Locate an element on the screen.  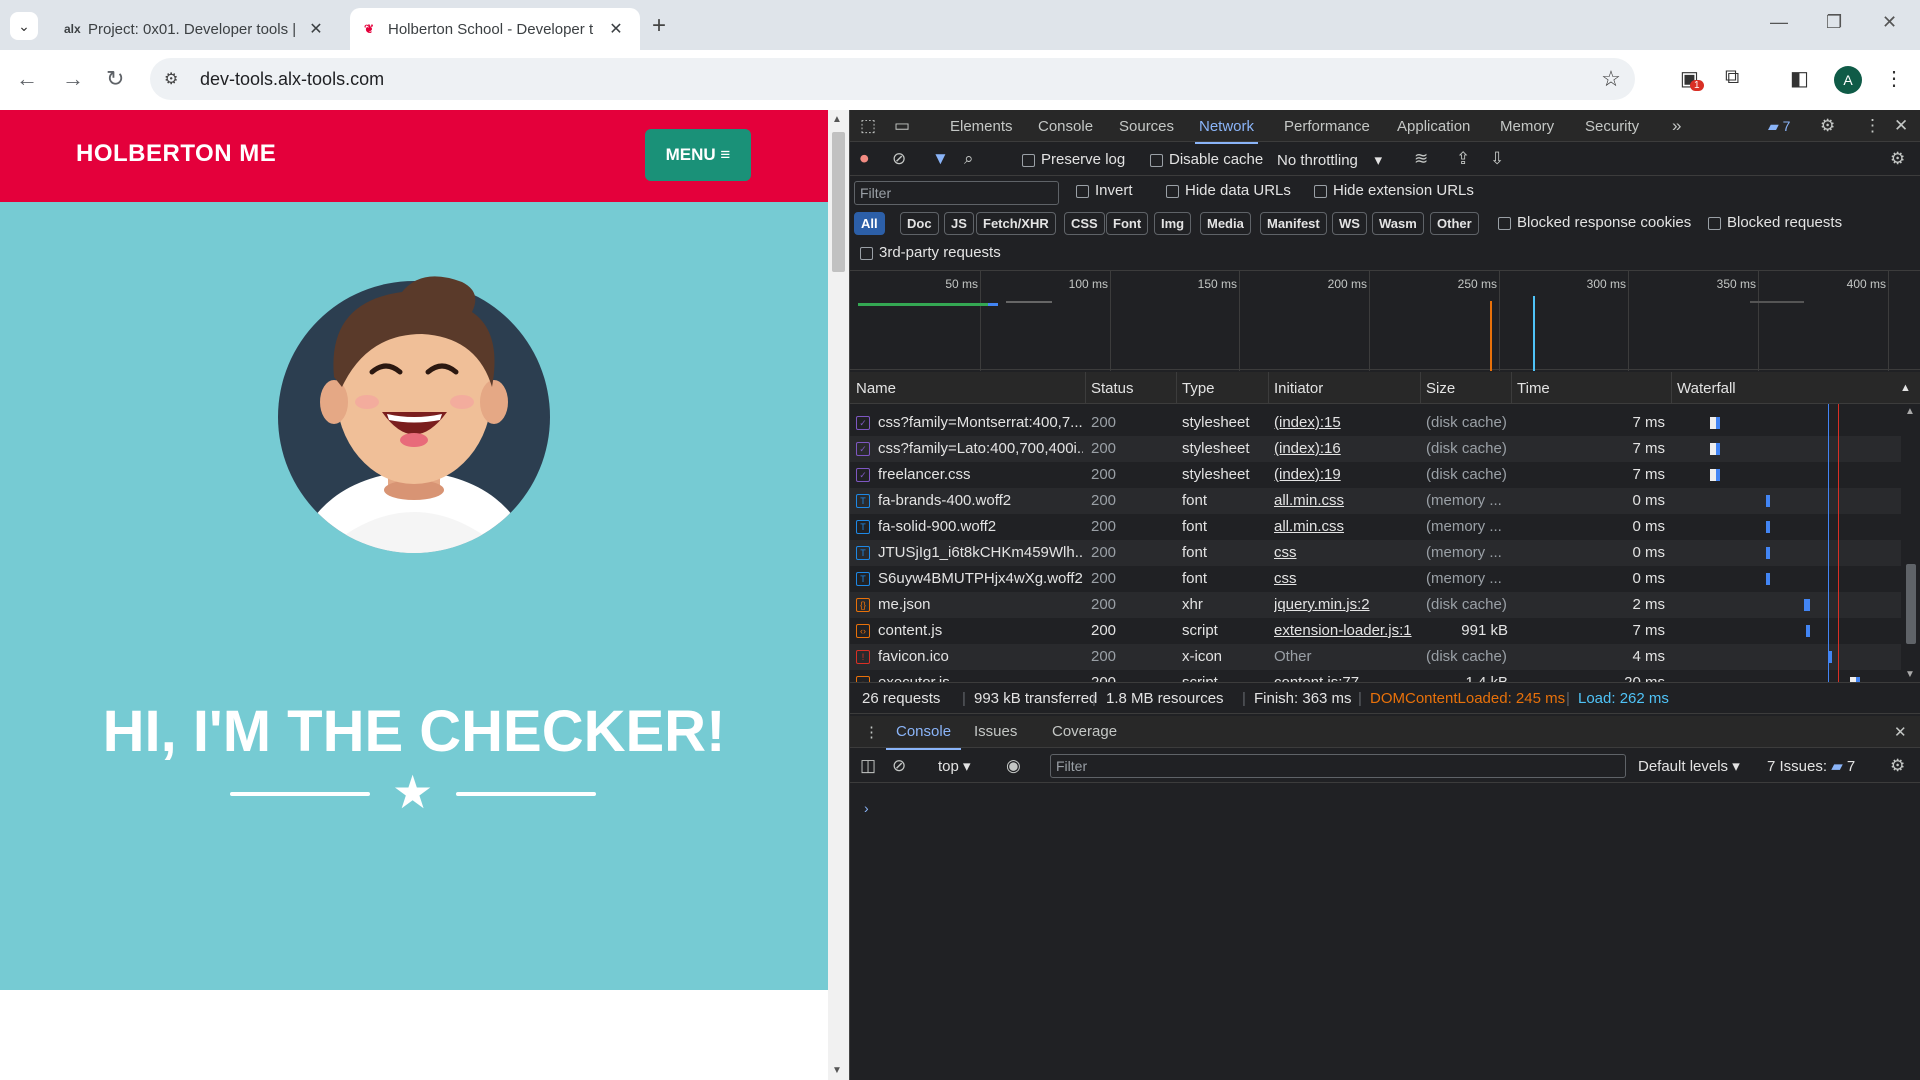
live-expression-eye-icon: ◉ is located at coordinates (1013, 766).